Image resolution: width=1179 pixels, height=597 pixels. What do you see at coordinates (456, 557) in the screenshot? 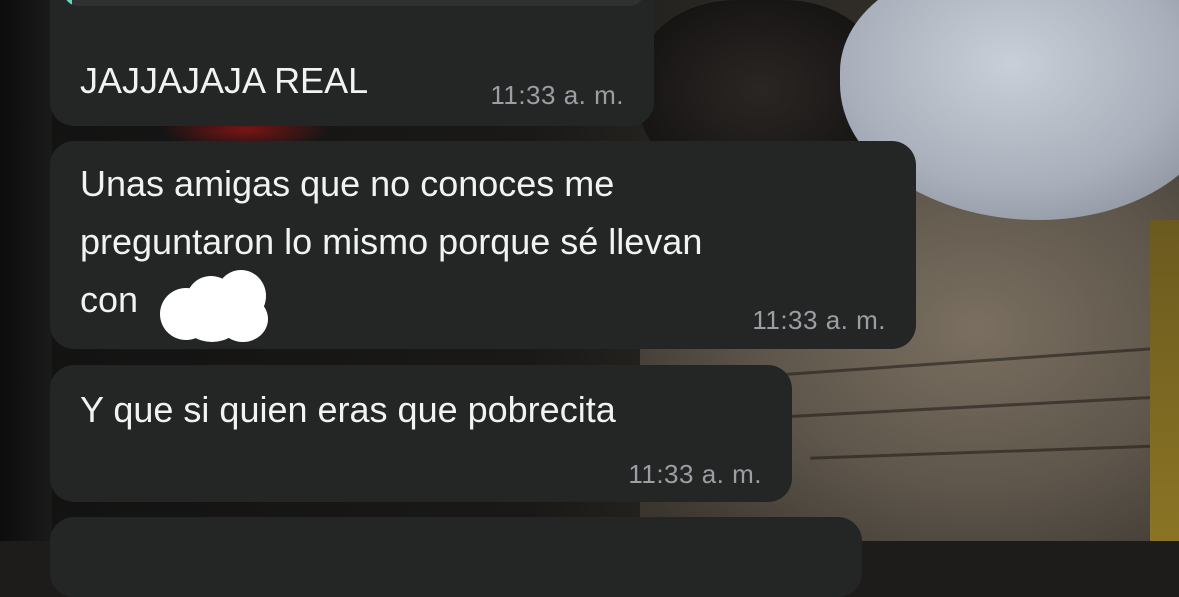
I see `message-bubble` at bounding box center [456, 557].